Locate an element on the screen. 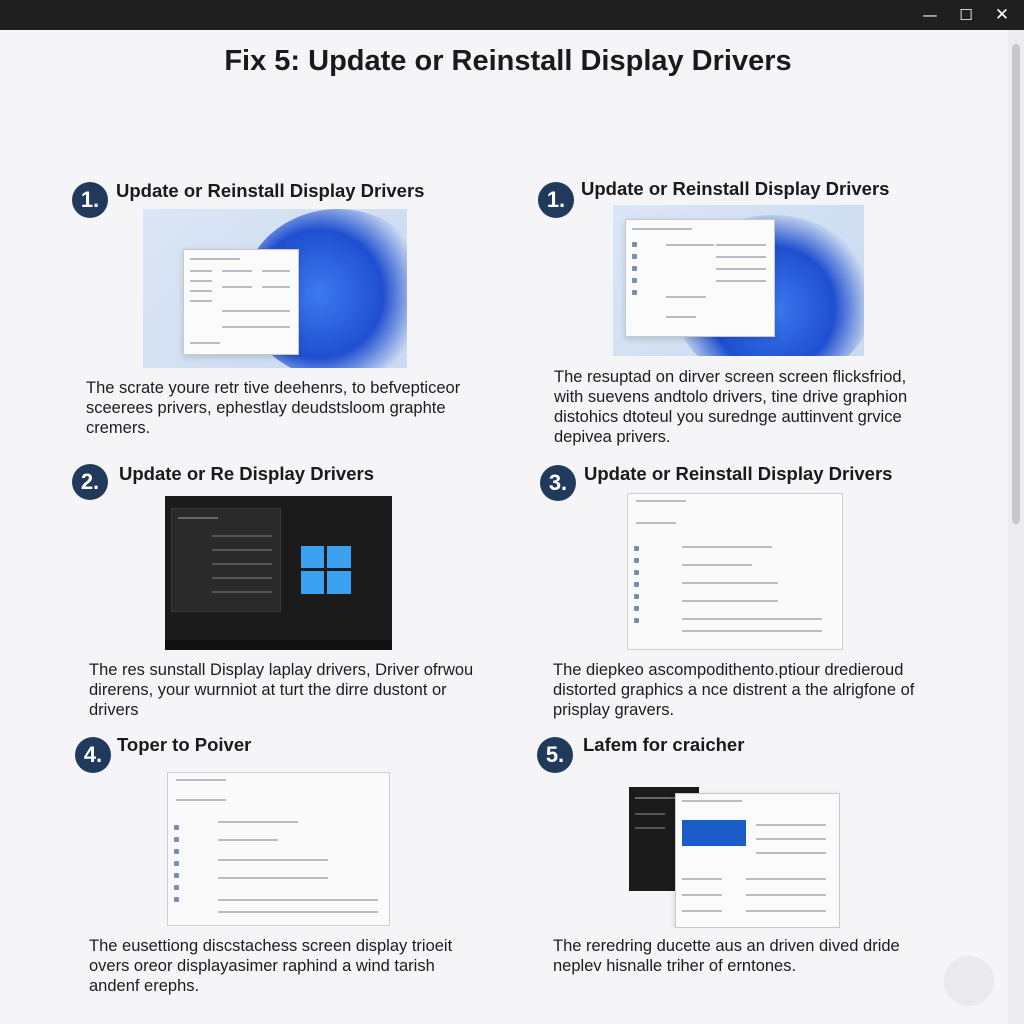 This screenshot has width=1024, height=1024. step-number-badge: 2. is located at coordinates (90, 482).